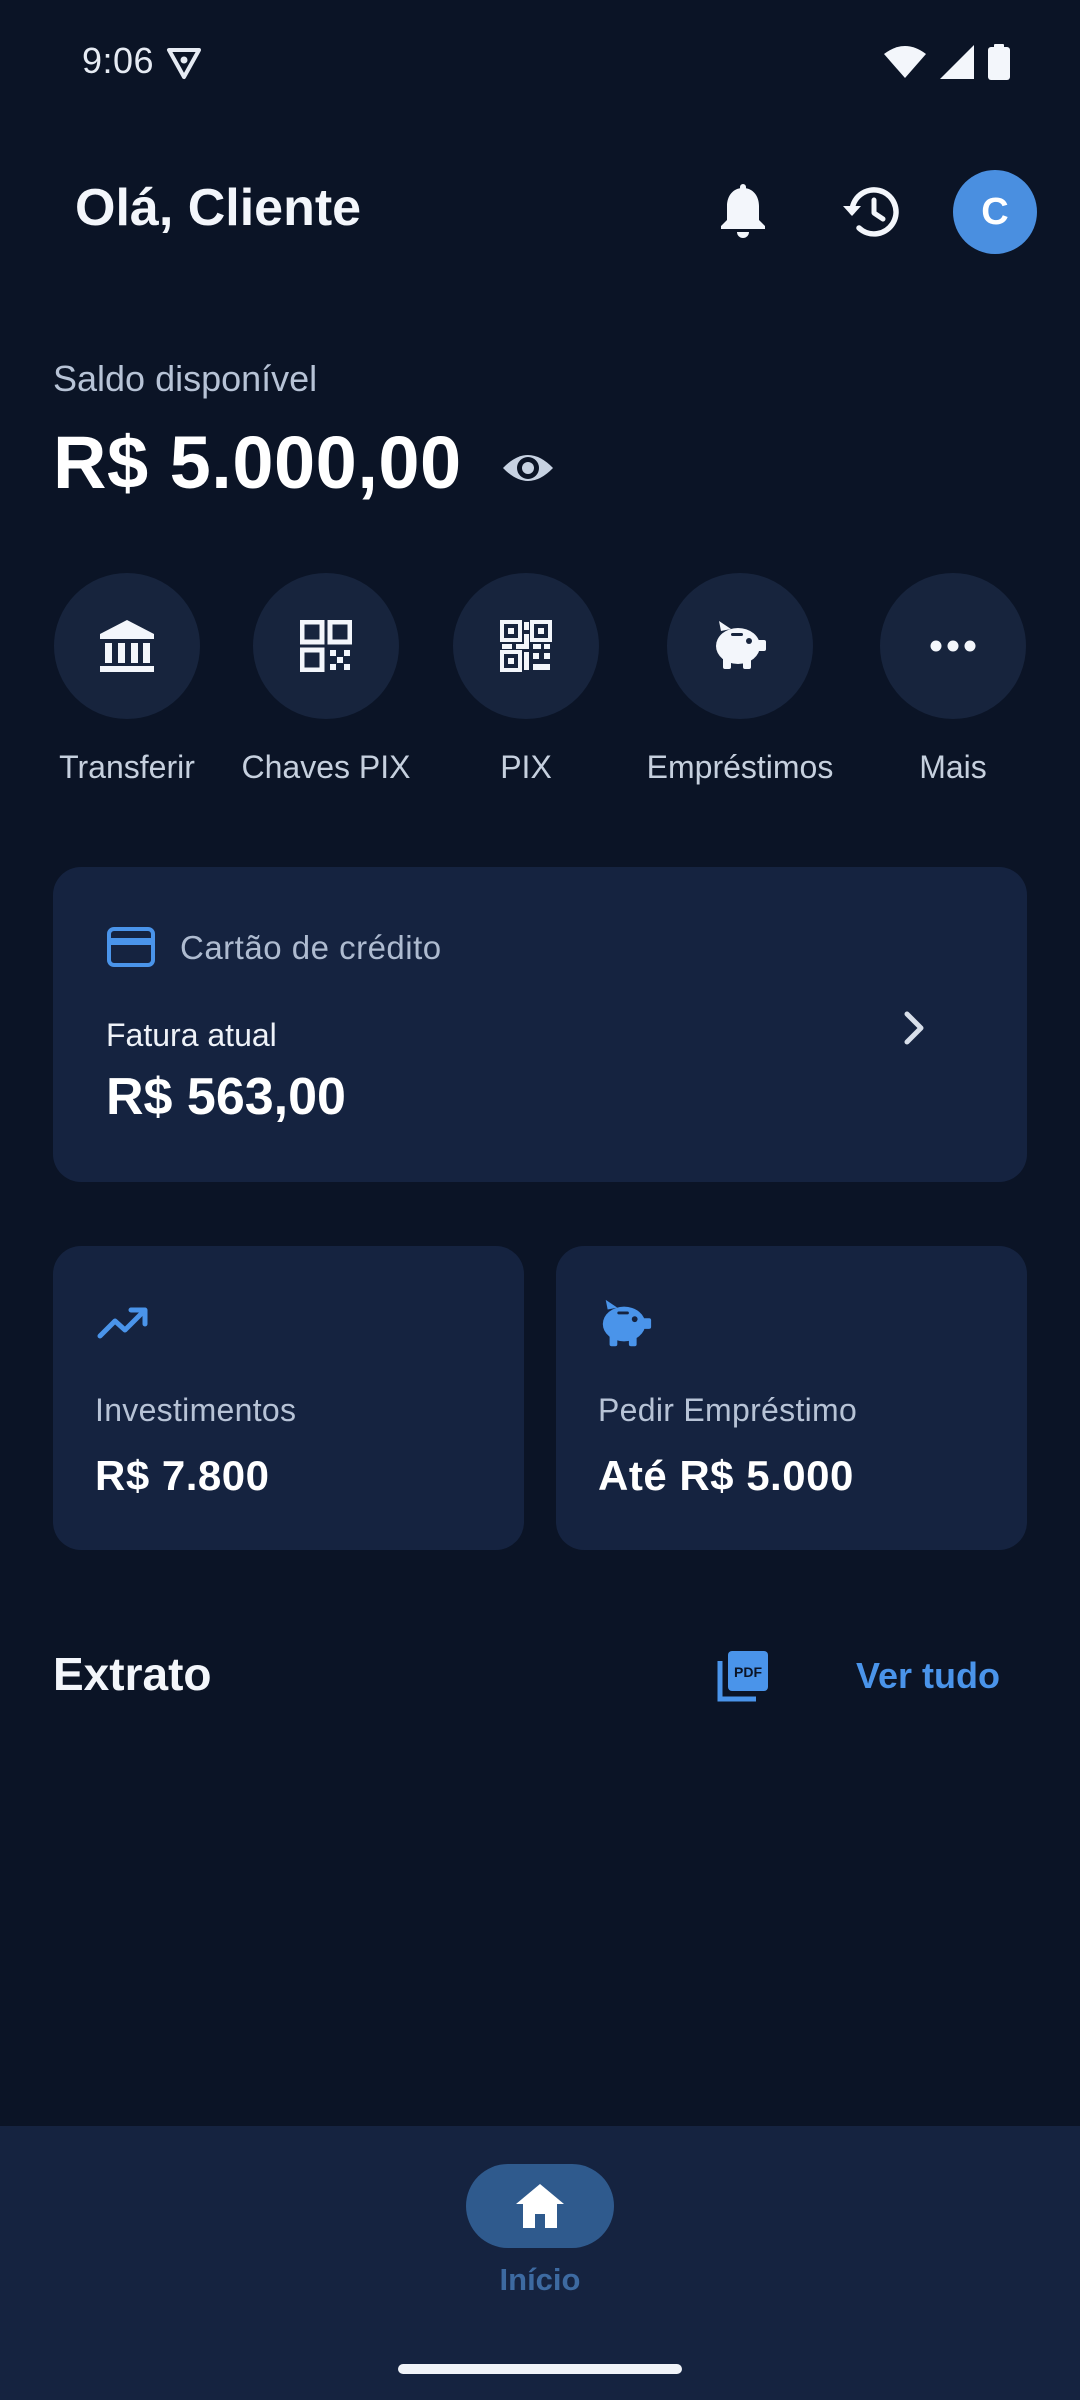 The width and height of the screenshot is (1080, 2400). I want to click on status-bar: 9:06, so click(540, 64).